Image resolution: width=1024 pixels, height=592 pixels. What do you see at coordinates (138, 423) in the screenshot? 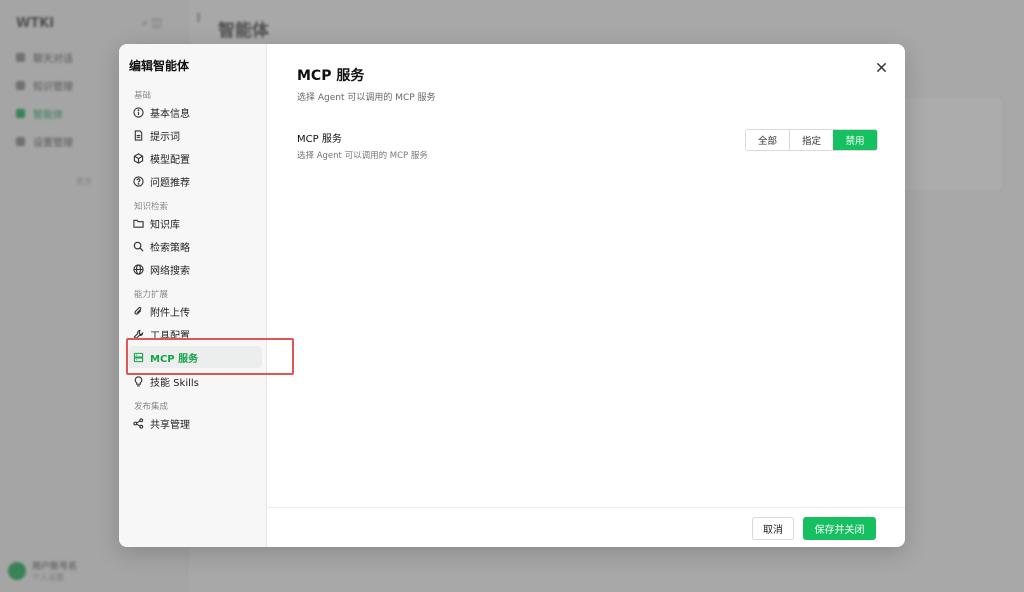
I see `share-icon` at bounding box center [138, 423].